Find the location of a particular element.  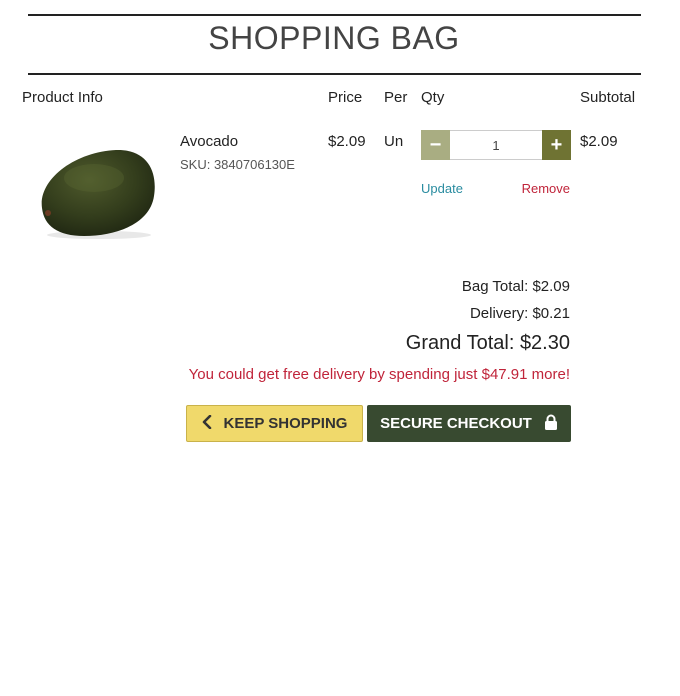

product-image-avocado is located at coordinates (99, 190).